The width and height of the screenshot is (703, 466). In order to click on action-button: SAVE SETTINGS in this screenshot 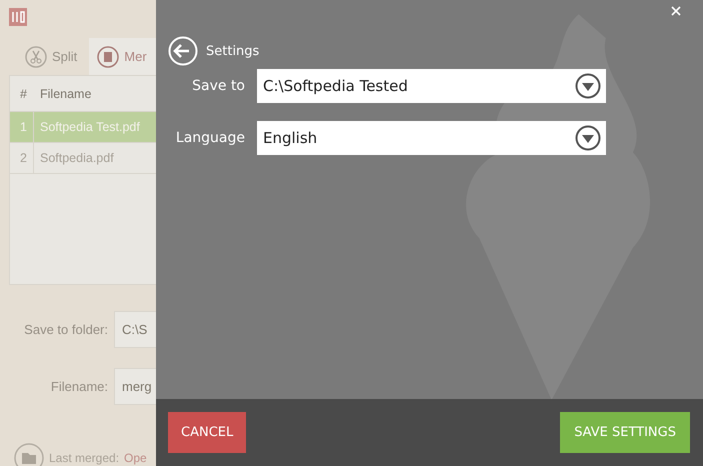, I will do `click(625, 432)`.